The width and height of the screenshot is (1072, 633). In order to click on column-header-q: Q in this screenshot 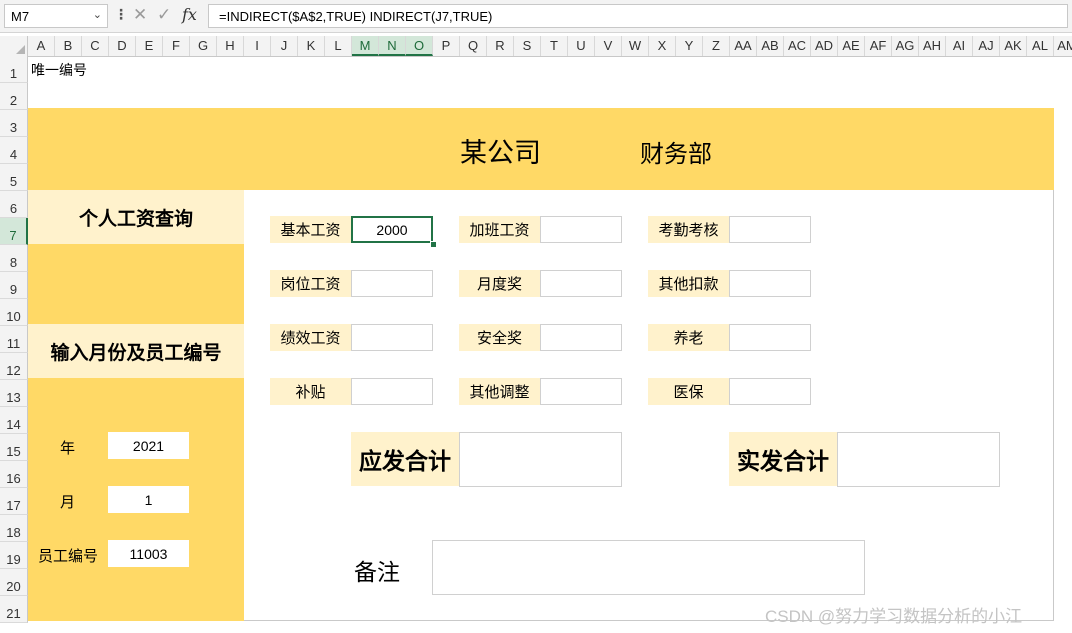, I will do `click(473, 46)`.